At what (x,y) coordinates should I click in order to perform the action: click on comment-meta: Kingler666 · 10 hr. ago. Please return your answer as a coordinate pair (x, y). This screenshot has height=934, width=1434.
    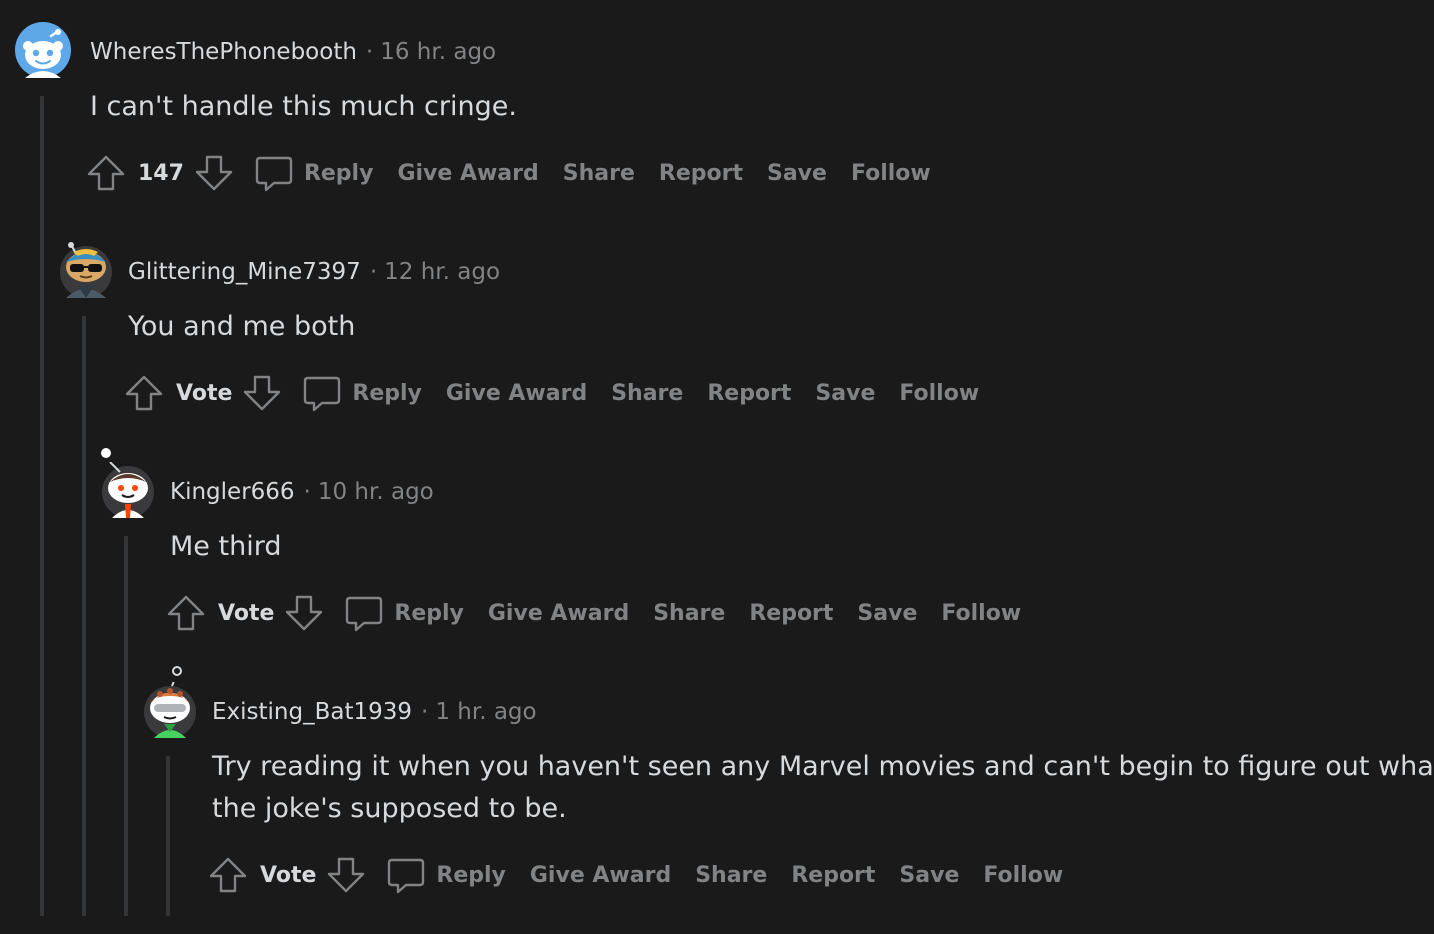
    Looking at the image, I should click on (302, 492).